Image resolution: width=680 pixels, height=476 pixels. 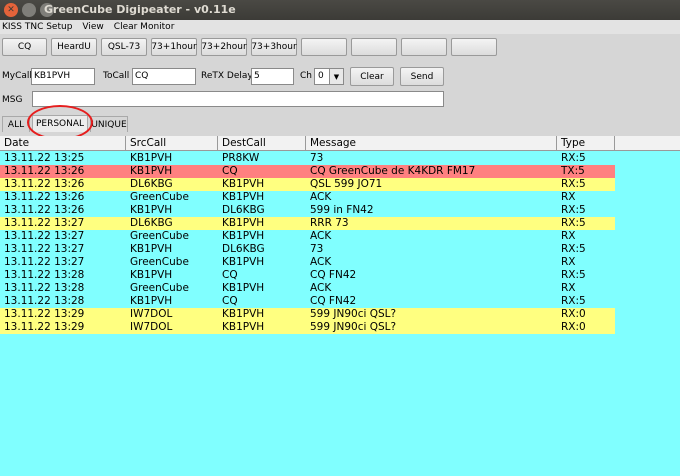 I want to click on clear-button: Clear, so click(x=372, y=76).